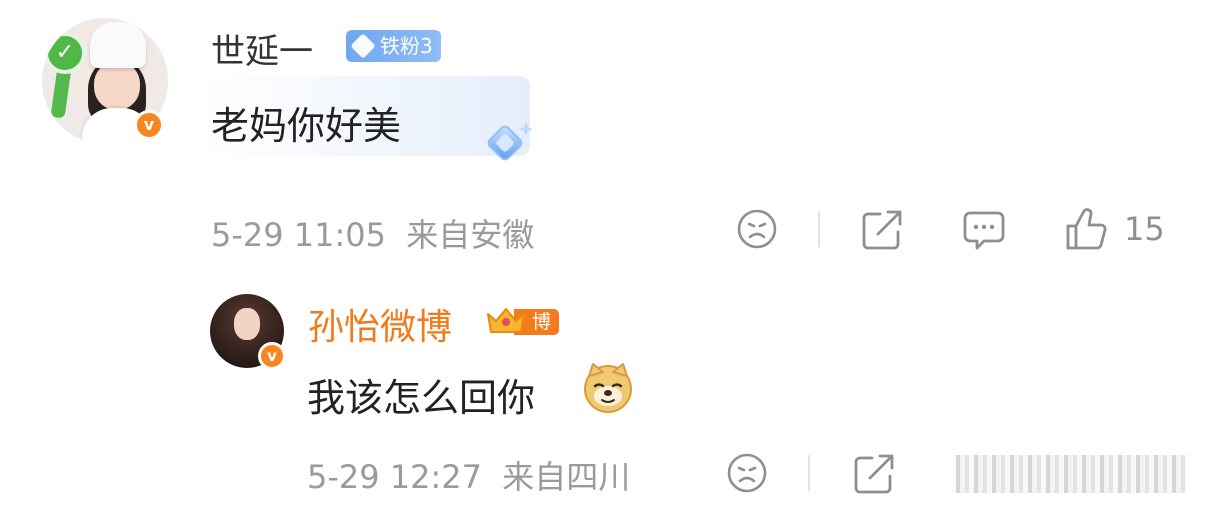 This screenshot has width=1206, height=506. I want to click on fan-badge-label: 铁粉3, so click(406, 46).